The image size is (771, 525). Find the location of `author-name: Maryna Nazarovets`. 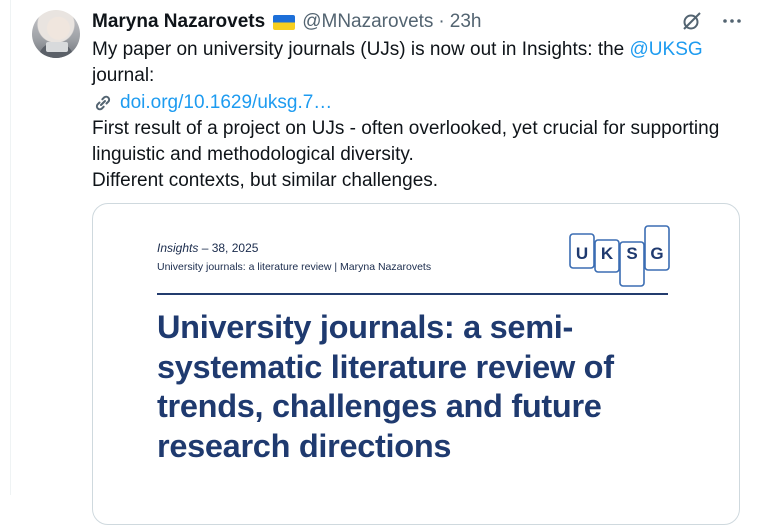

author-name: Maryna Nazarovets is located at coordinates (178, 22).